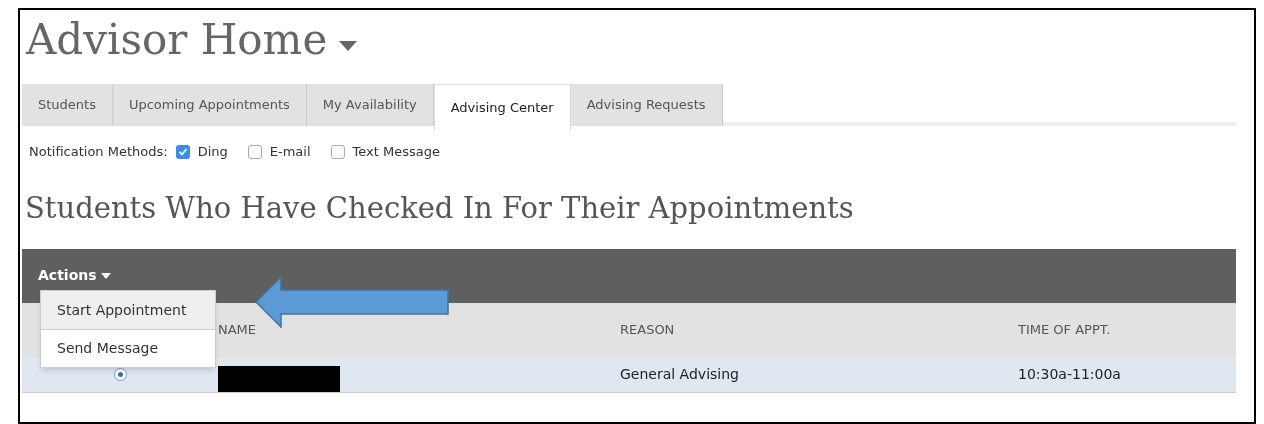 This screenshot has height=424, width=1264. What do you see at coordinates (98, 152) in the screenshot?
I see `notification-label: Notification Methods:` at bounding box center [98, 152].